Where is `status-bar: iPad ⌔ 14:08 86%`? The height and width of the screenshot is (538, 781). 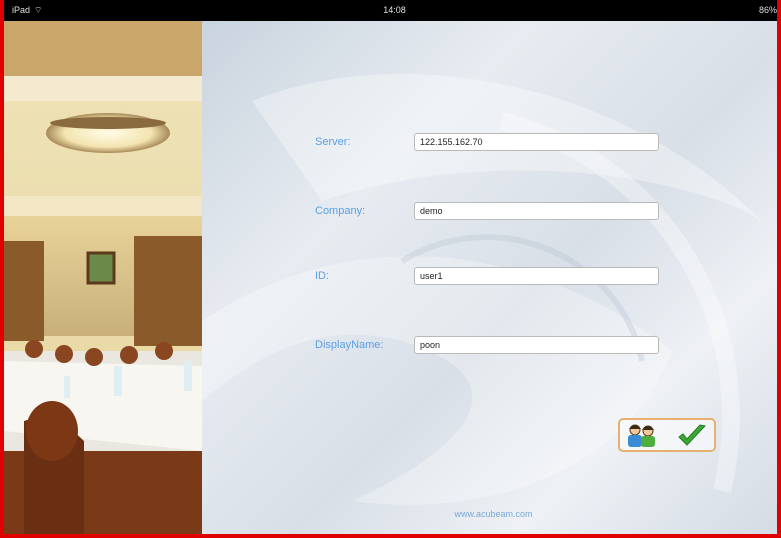
status-bar: iPad ⌔ 14:08 86% is located at coordinates (390, 10).